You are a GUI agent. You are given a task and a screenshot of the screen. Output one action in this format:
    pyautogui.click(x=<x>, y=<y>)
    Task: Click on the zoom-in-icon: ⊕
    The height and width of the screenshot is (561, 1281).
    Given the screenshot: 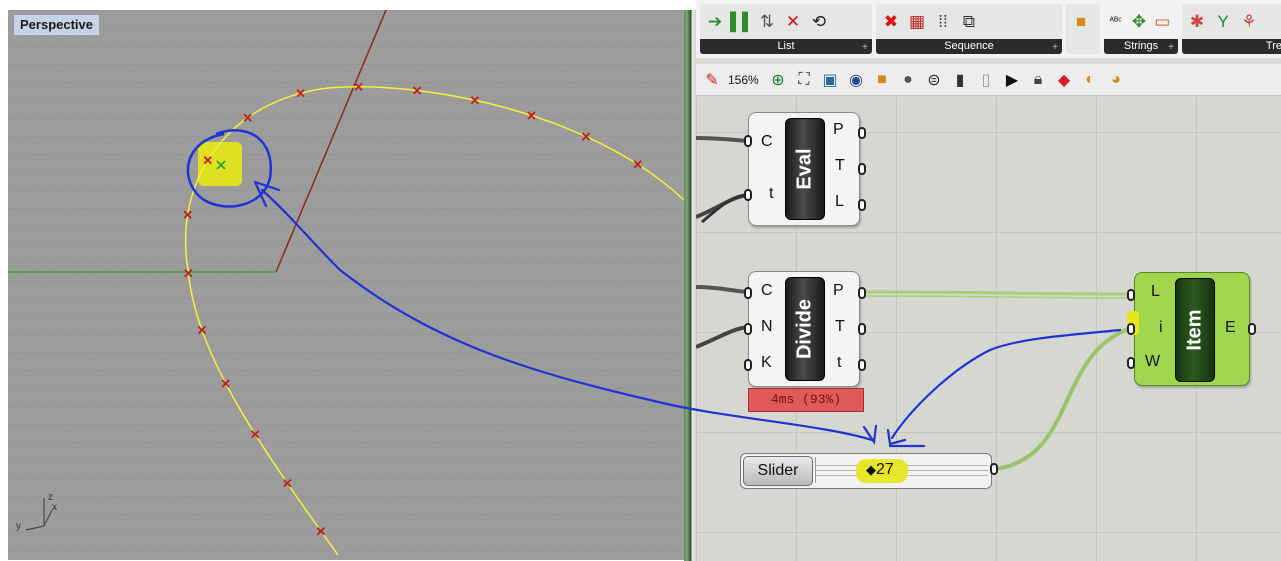 What is the action you would take?
    pyautogui.click(x=778, y=80)
    